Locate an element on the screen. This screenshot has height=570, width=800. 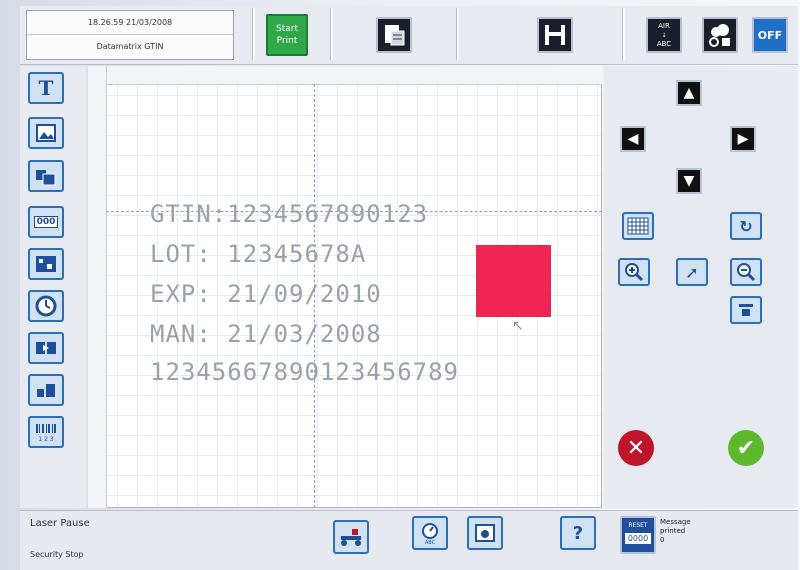
floppy-disk-icon is located at coordinates (555, 35).